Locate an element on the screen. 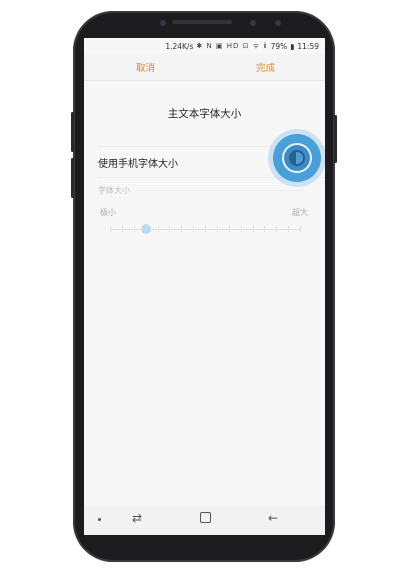  earpiece-speaker is located at coordinates (202, 22).